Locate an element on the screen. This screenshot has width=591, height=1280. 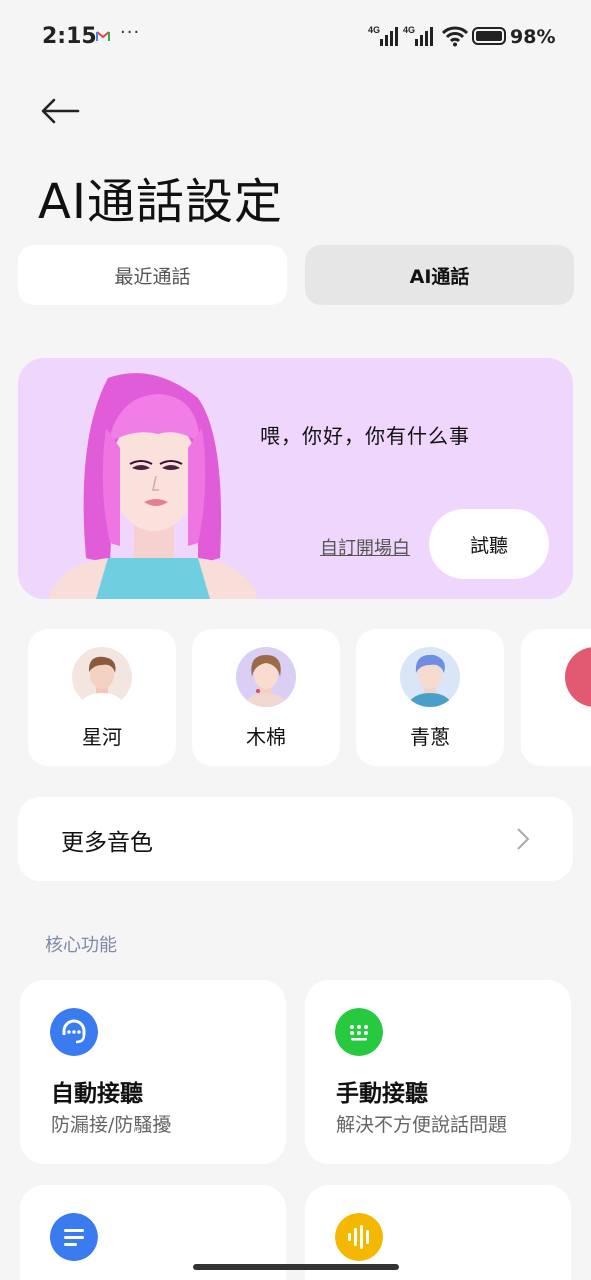
voice-option-xinghe: 星河 is located at coordinates (102, 697).